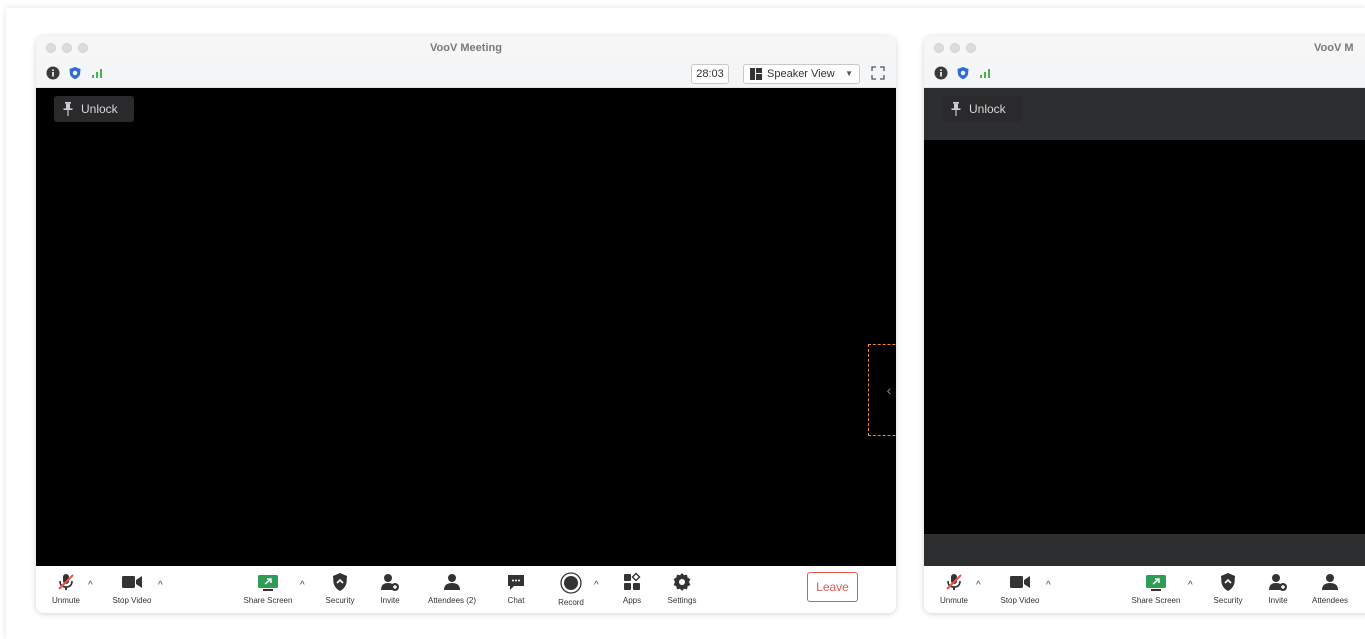 Image resolution: width=1365 pixels, height=639 pixels. What do you see at coordinates (1144, 48) in the screenshot?
I see `title-bar: VooV M` at bounding box center [1144, 48].